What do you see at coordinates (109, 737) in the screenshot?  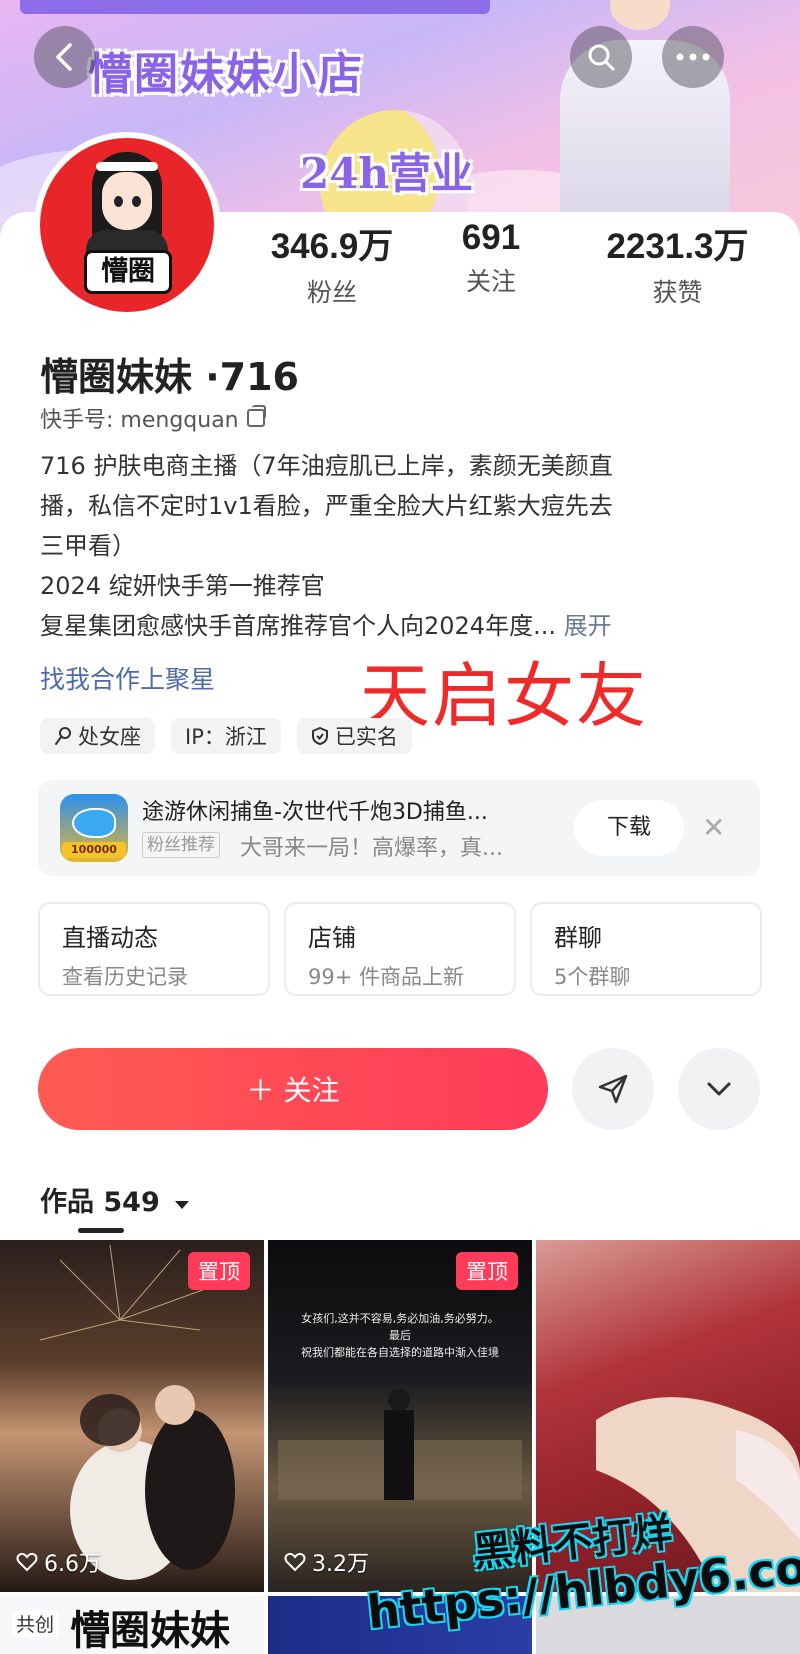 I see `chip-label: 处女座` at bounding box center [109, 737].